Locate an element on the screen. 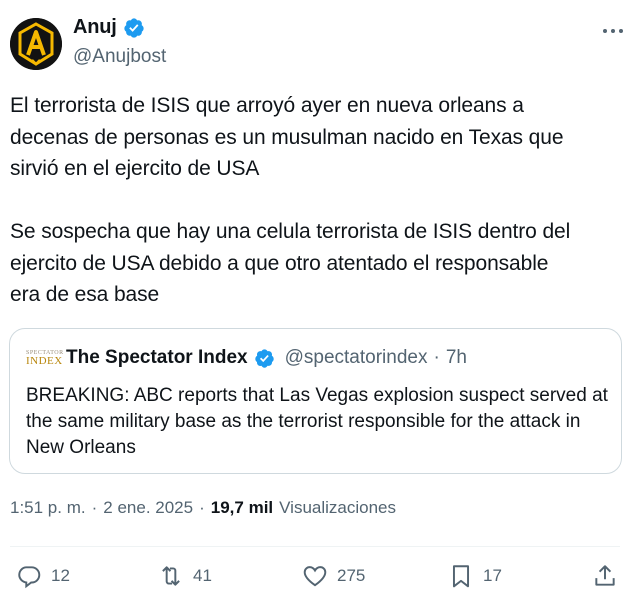  bookmark-button: 17 is located at coordinates (475, 576).